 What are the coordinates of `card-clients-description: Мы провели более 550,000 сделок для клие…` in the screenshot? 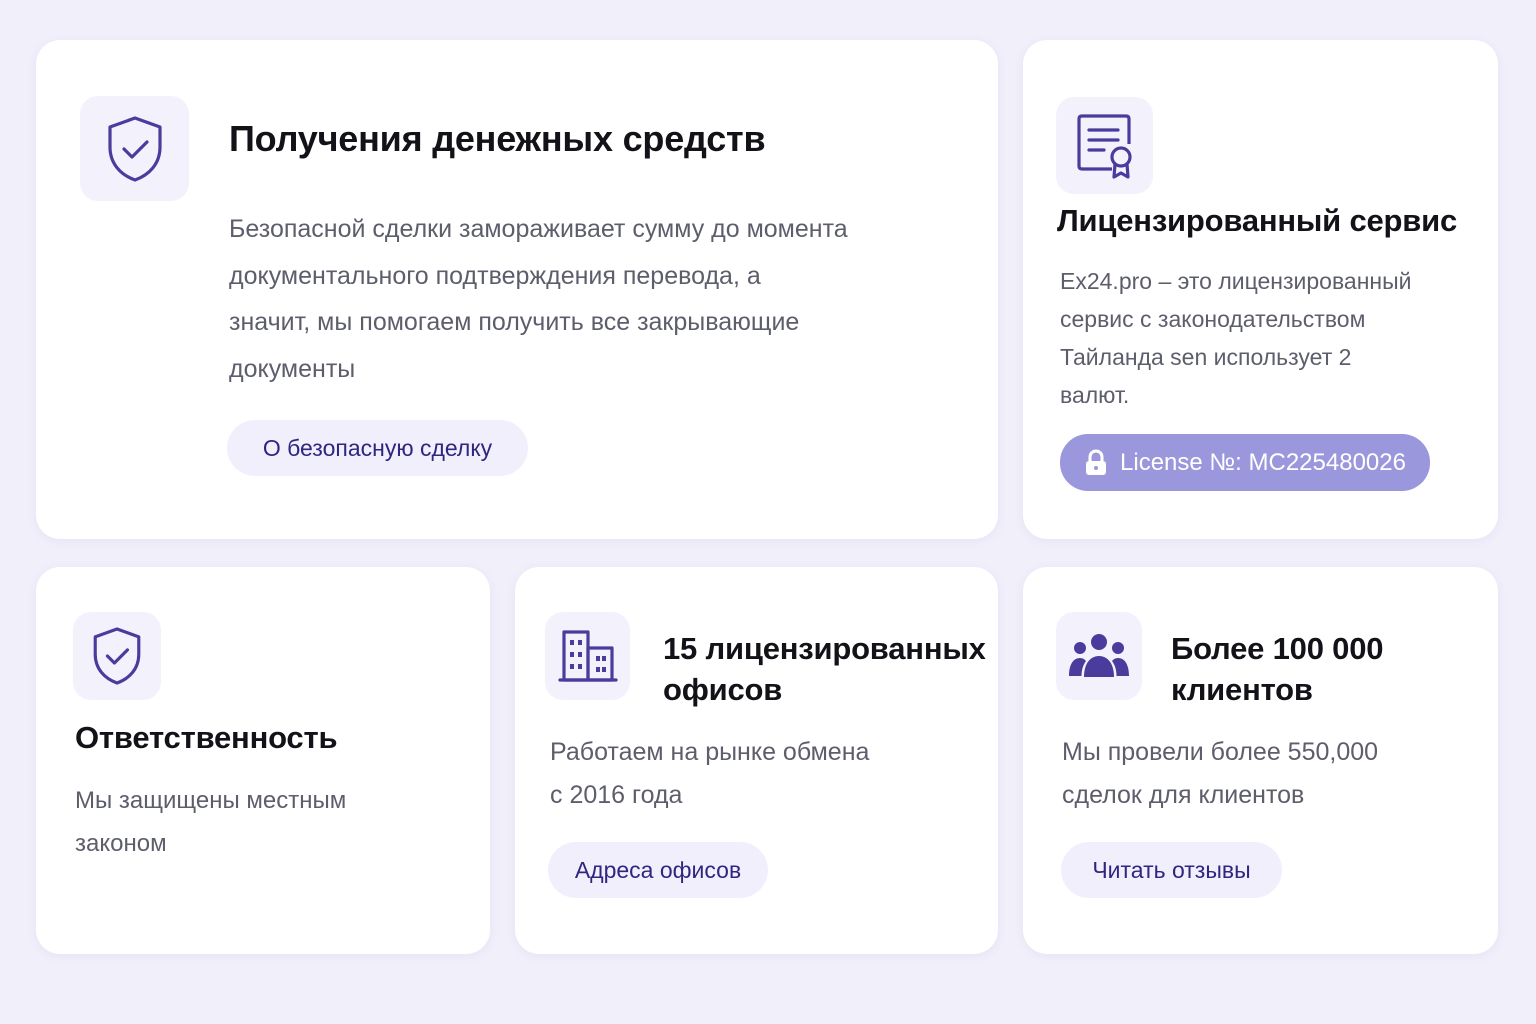 It's located at (1220, 774).